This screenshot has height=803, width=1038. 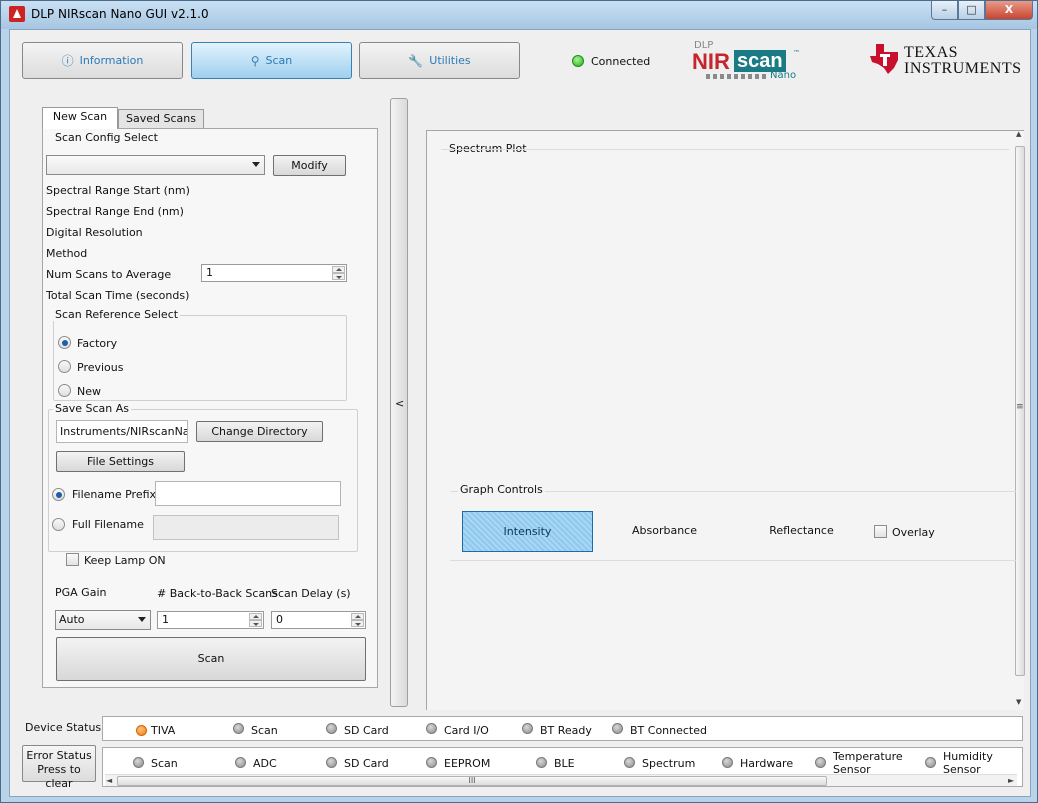 What do you see at coordinates (309, 165) in the screenshot?
I see `modify-button: Modify` at bounding box center [309, 165].